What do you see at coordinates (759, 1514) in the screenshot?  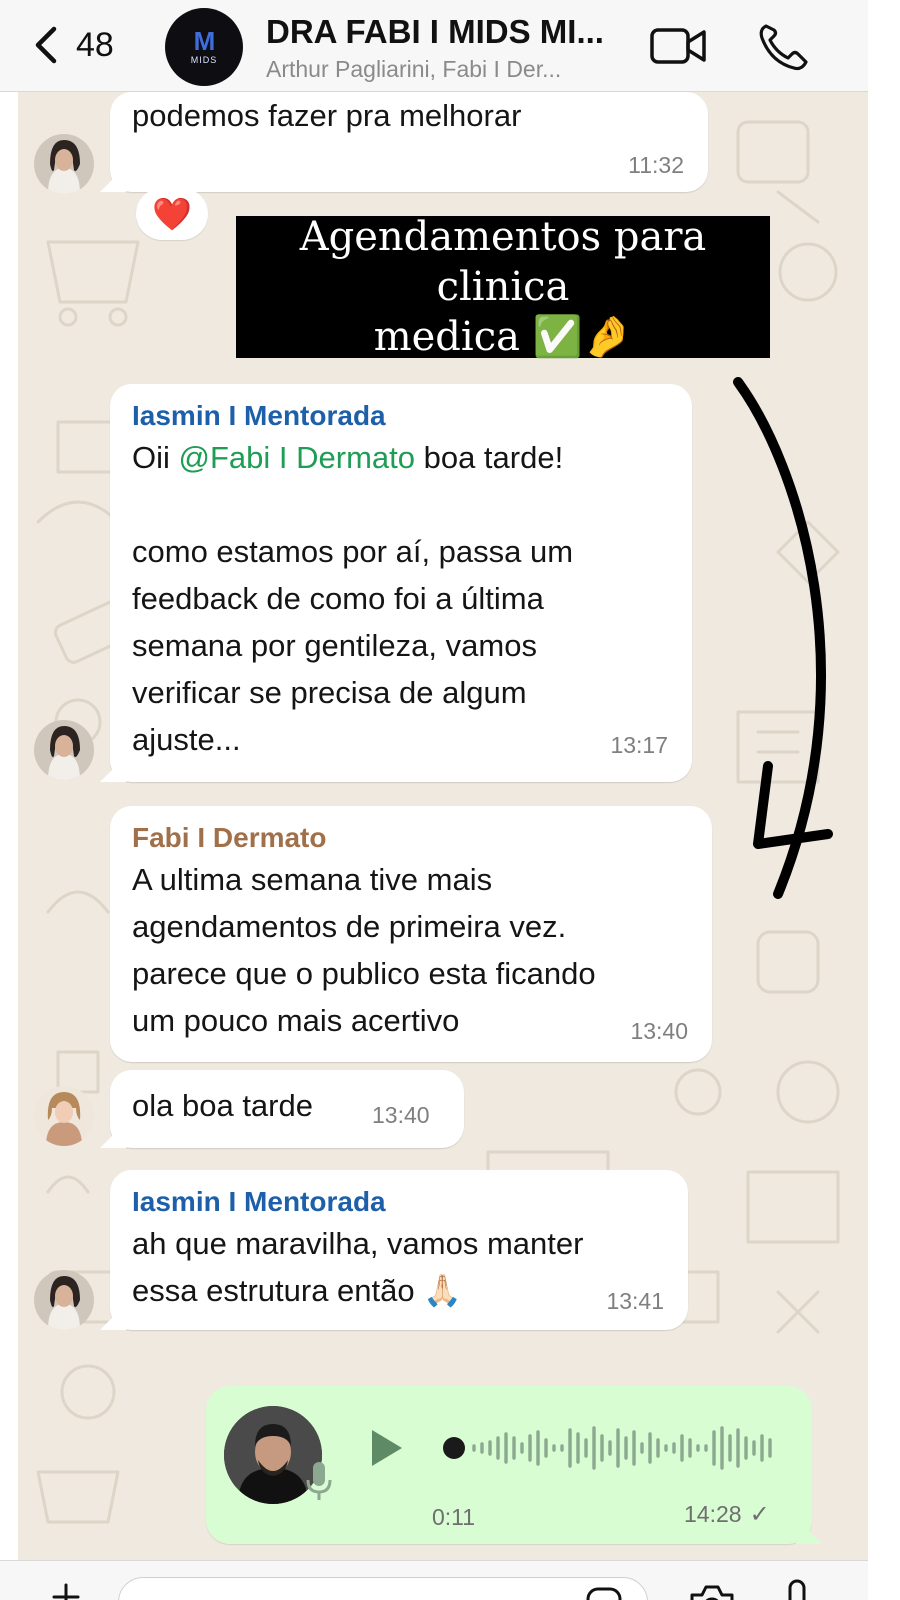 I see `sent-check-icon: ✓` at bounding box center [759, 1514].